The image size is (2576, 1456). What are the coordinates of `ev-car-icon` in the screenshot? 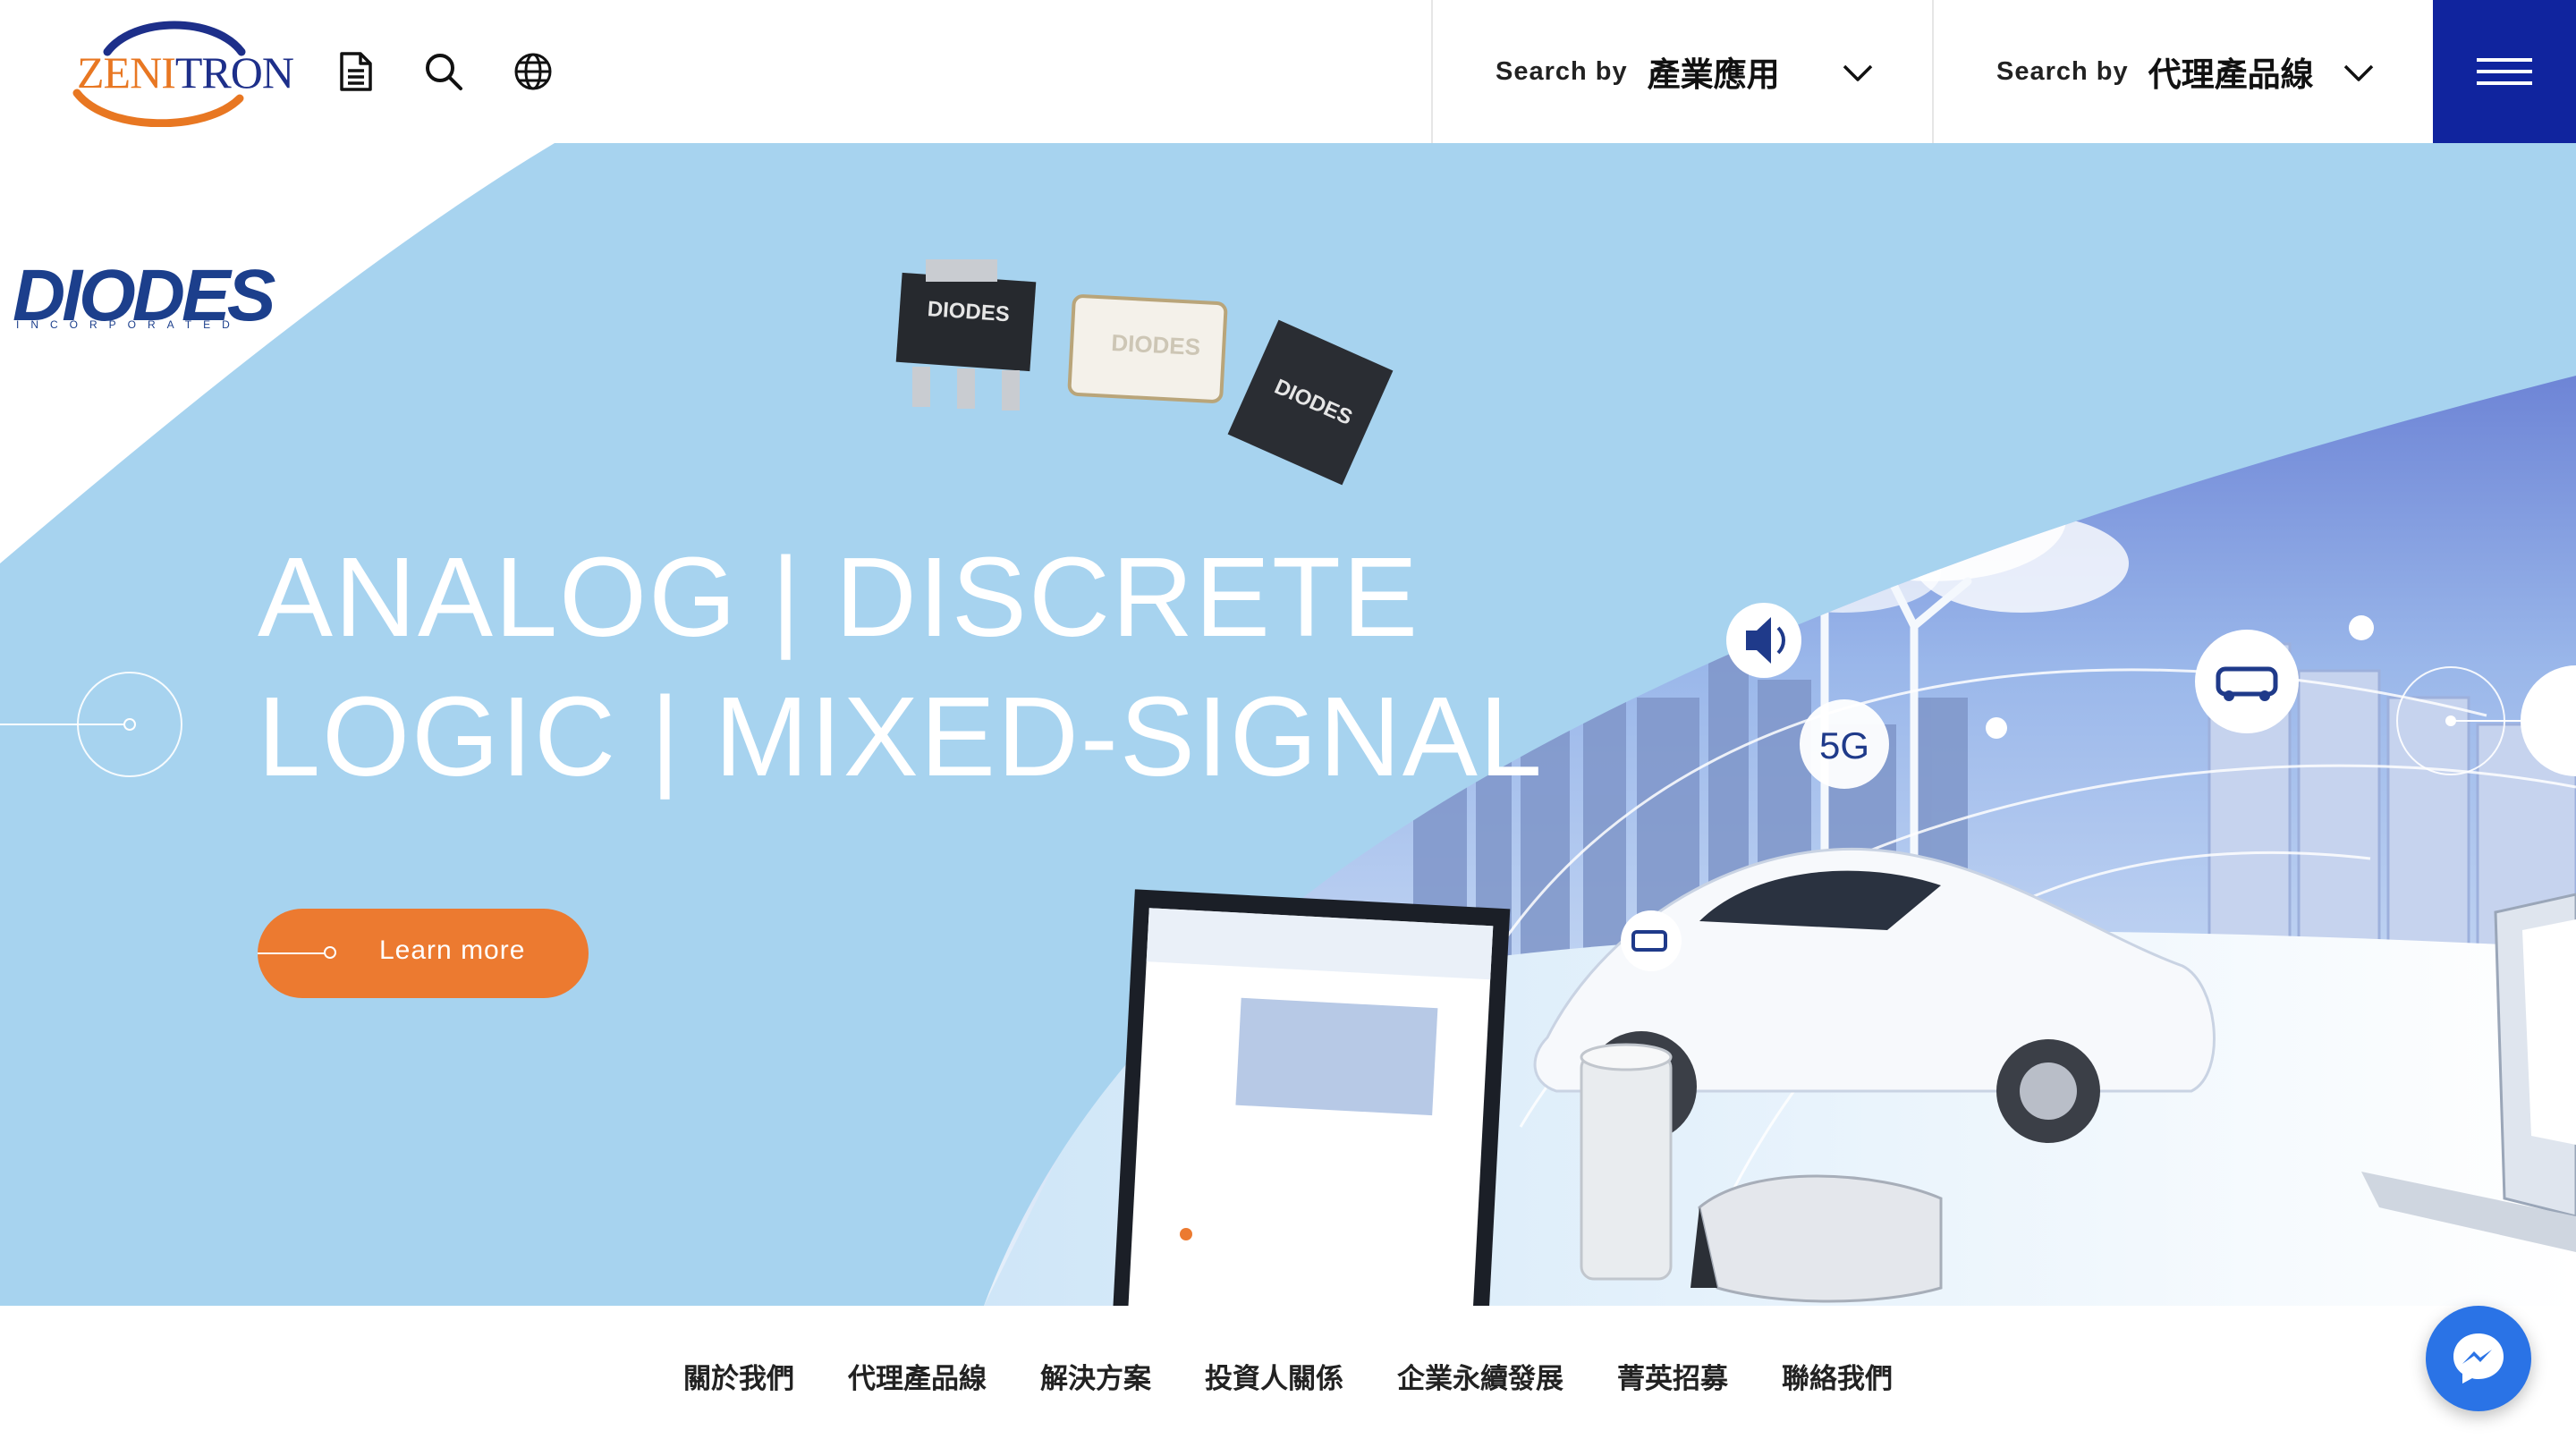 It's located at (2247, 681).